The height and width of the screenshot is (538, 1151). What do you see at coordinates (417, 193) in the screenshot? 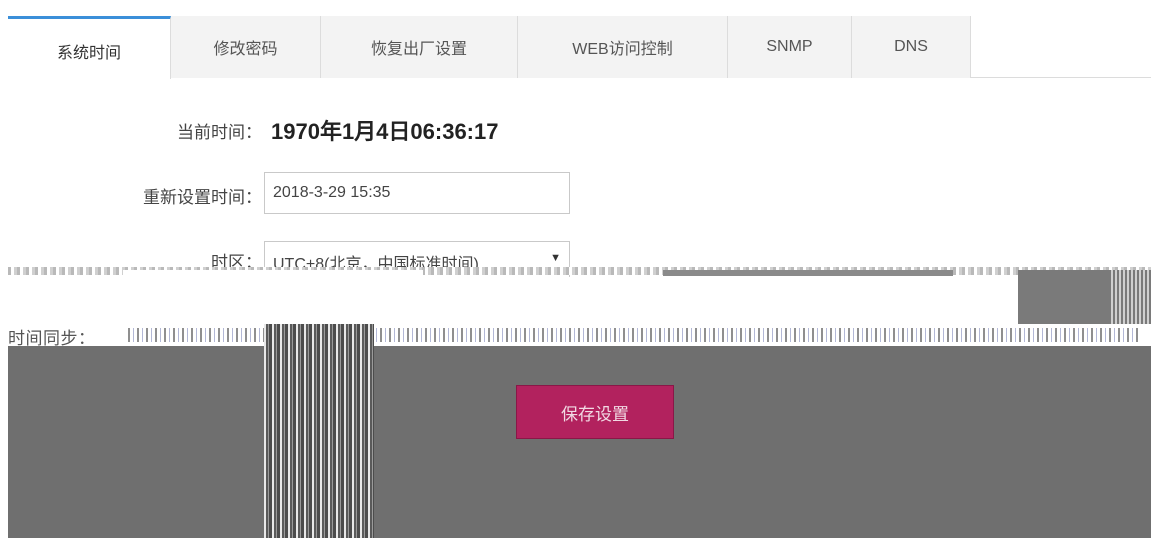
I see `reset-time-input` at bounding box center [417, 193].